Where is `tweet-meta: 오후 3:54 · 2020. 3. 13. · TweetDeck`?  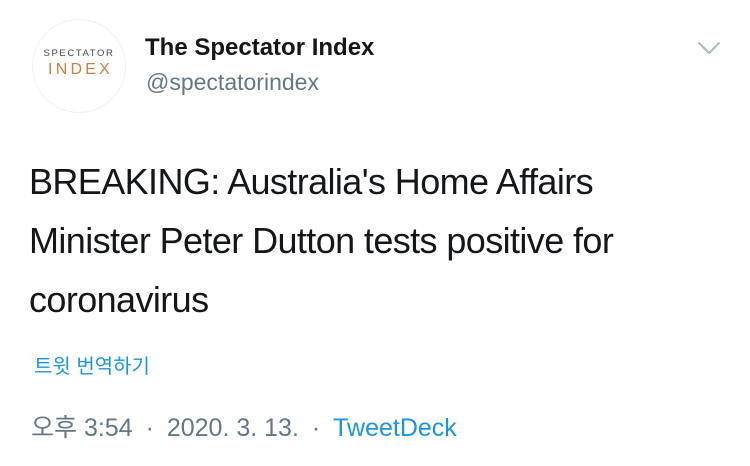 tweet-meta: 오후 3:54 · 2020. 3. 13. · TweetDeck is located at coordinates (244, 428).